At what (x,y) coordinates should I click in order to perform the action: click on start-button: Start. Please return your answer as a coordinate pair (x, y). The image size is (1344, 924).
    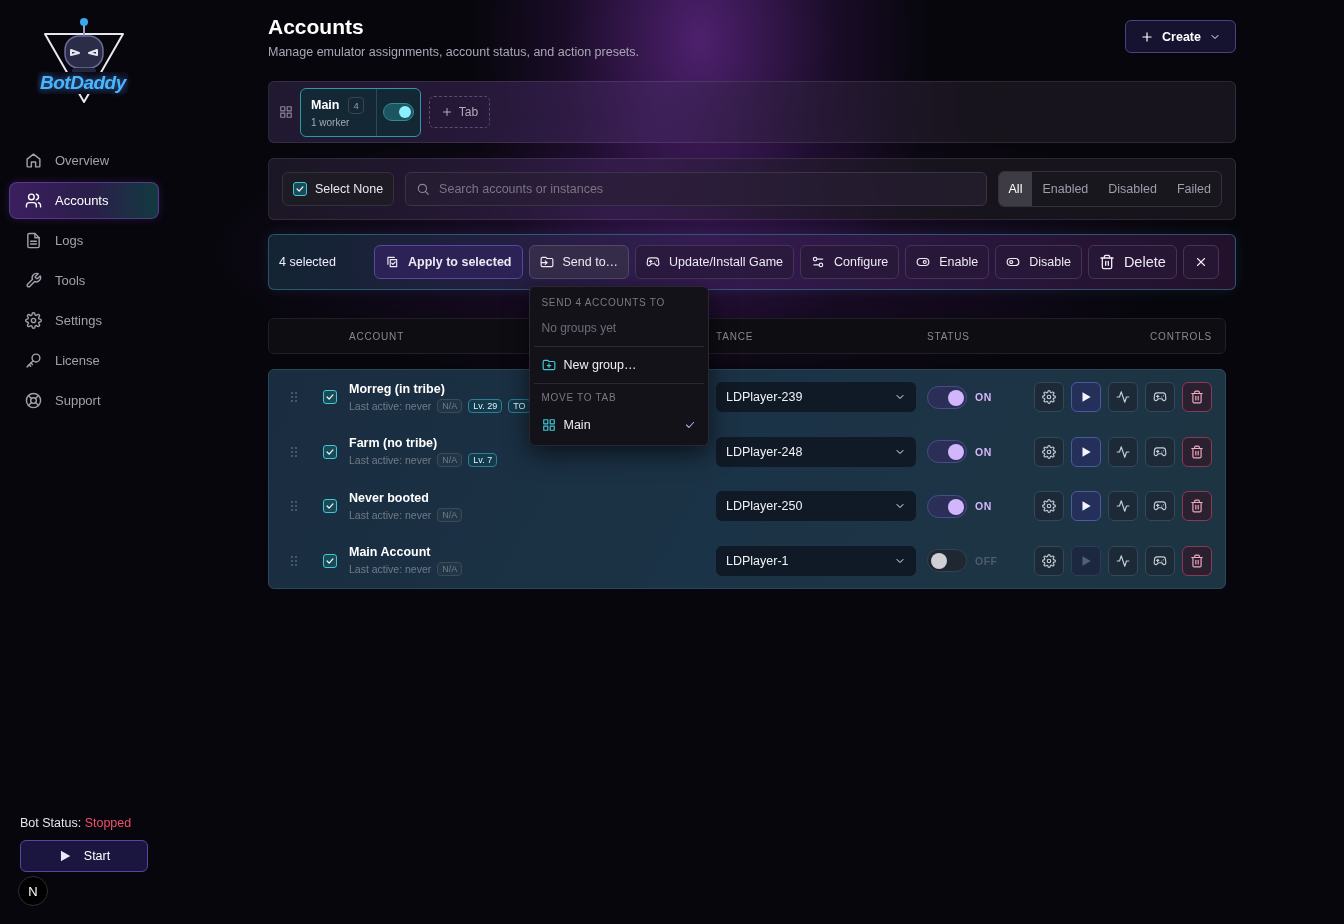
    Looking at the image, I should click on (84, 856).